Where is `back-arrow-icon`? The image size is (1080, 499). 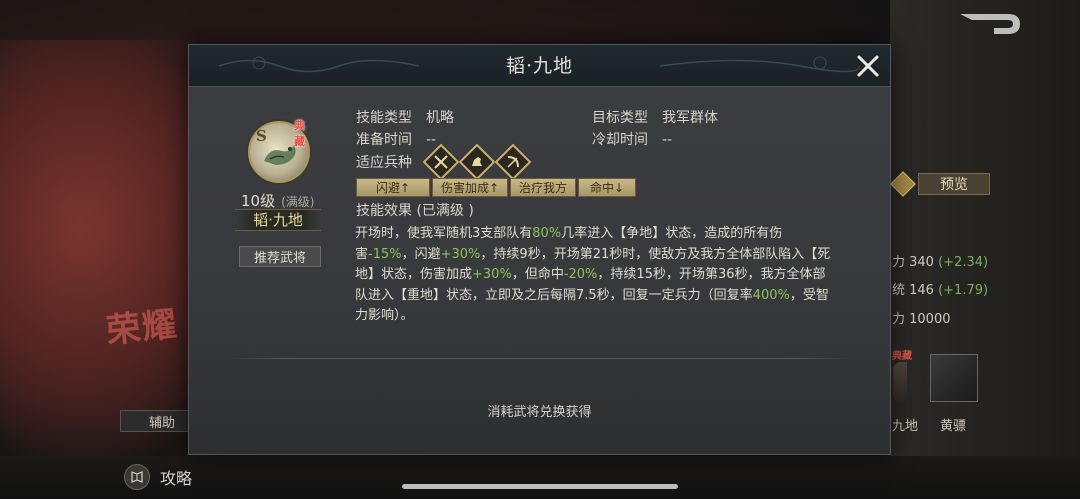
back-arrow-icon is located at coordinates (991, 24).